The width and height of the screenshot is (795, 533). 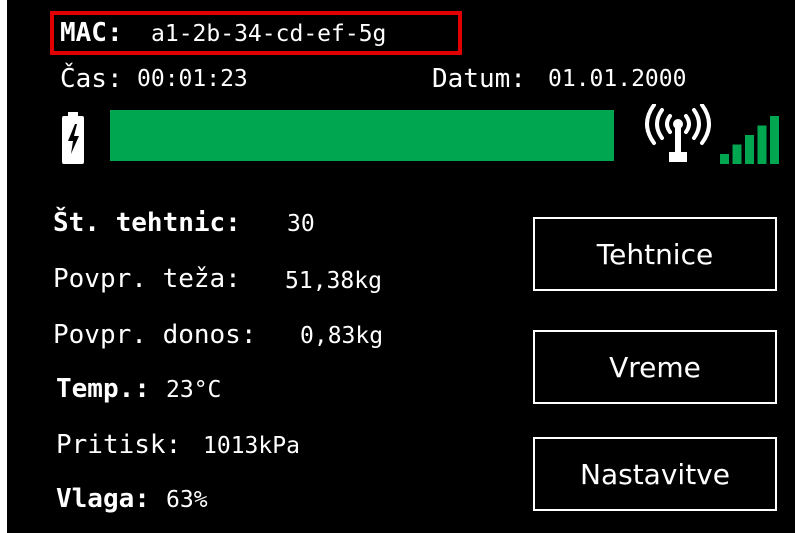 I want to click on battery-charging-icon, so click(x=73, y=138).